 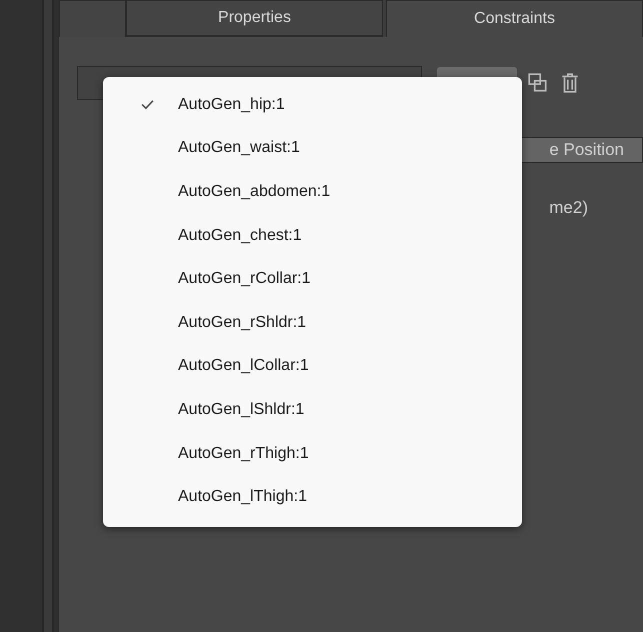 What do you see at coordinates (514, 18) in the screenshot?
I see `tab: Constraints` at bounding box center [514, 18].